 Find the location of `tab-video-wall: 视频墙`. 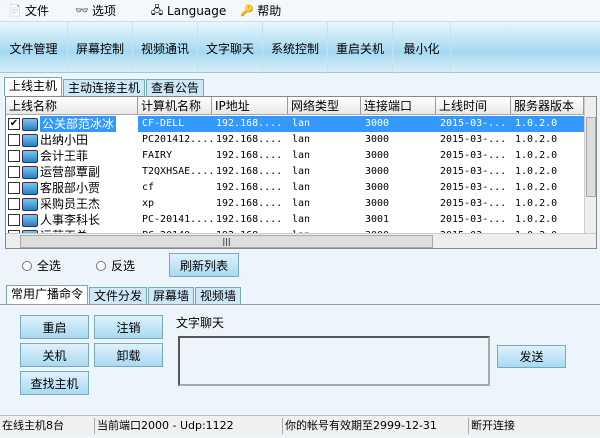

tab-video-wall: 视频墙 is located at coordinates (218, 295).